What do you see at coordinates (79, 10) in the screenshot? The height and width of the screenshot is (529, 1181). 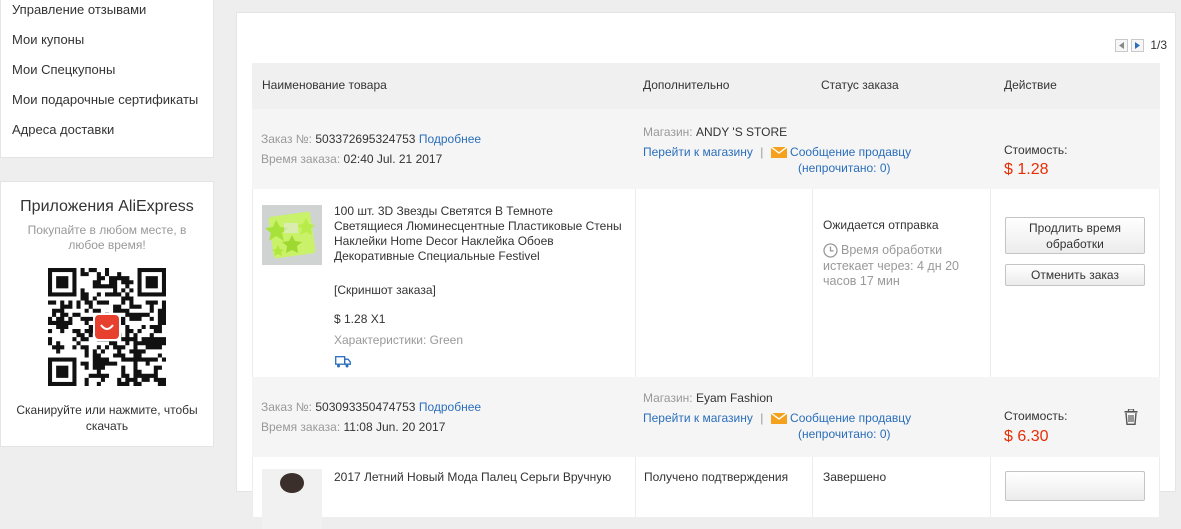 I see `menu-item-manage-reviews: Управление отзывами` at bounding box center [79, 10].